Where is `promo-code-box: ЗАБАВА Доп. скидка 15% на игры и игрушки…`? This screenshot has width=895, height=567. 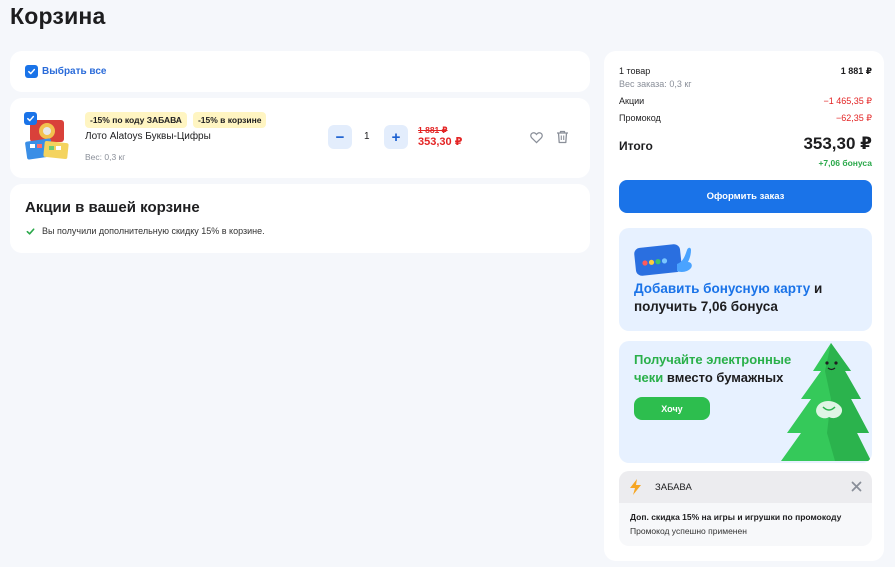
promo-code-box: ЗАБАВА Доп. скидка 15% на игры и игрушки… is located at coordinates (745, 508).